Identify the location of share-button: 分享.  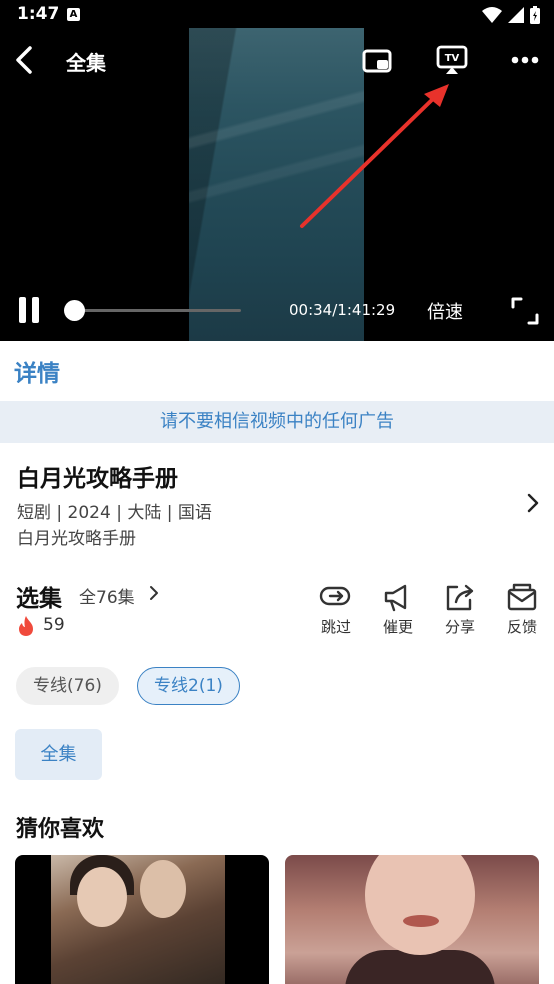
(460, 609).